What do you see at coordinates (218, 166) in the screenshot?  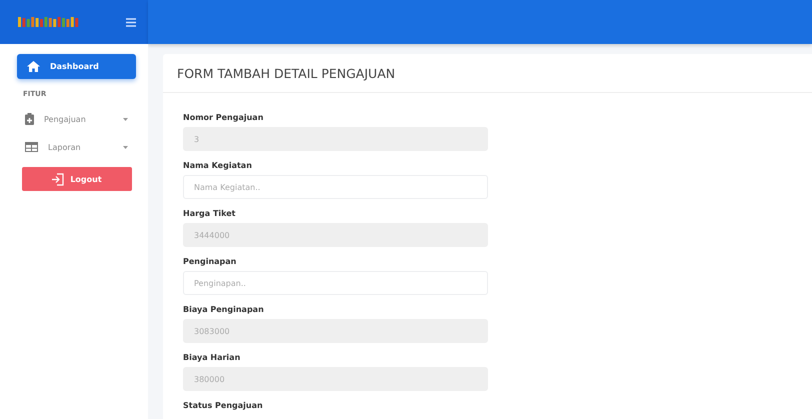 I see `field-label: Nama Kegiatan` at bounding box center [218, 166].